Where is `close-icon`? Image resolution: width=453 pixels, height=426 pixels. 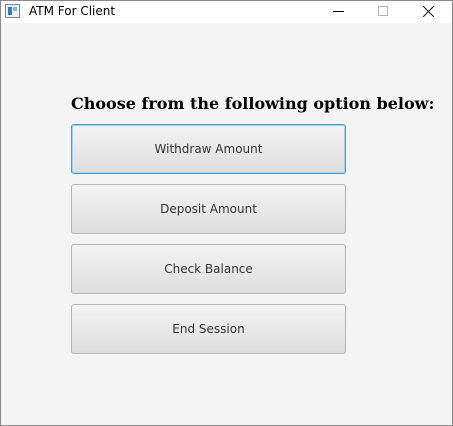 close-icon is located at coordinates (428, 11).